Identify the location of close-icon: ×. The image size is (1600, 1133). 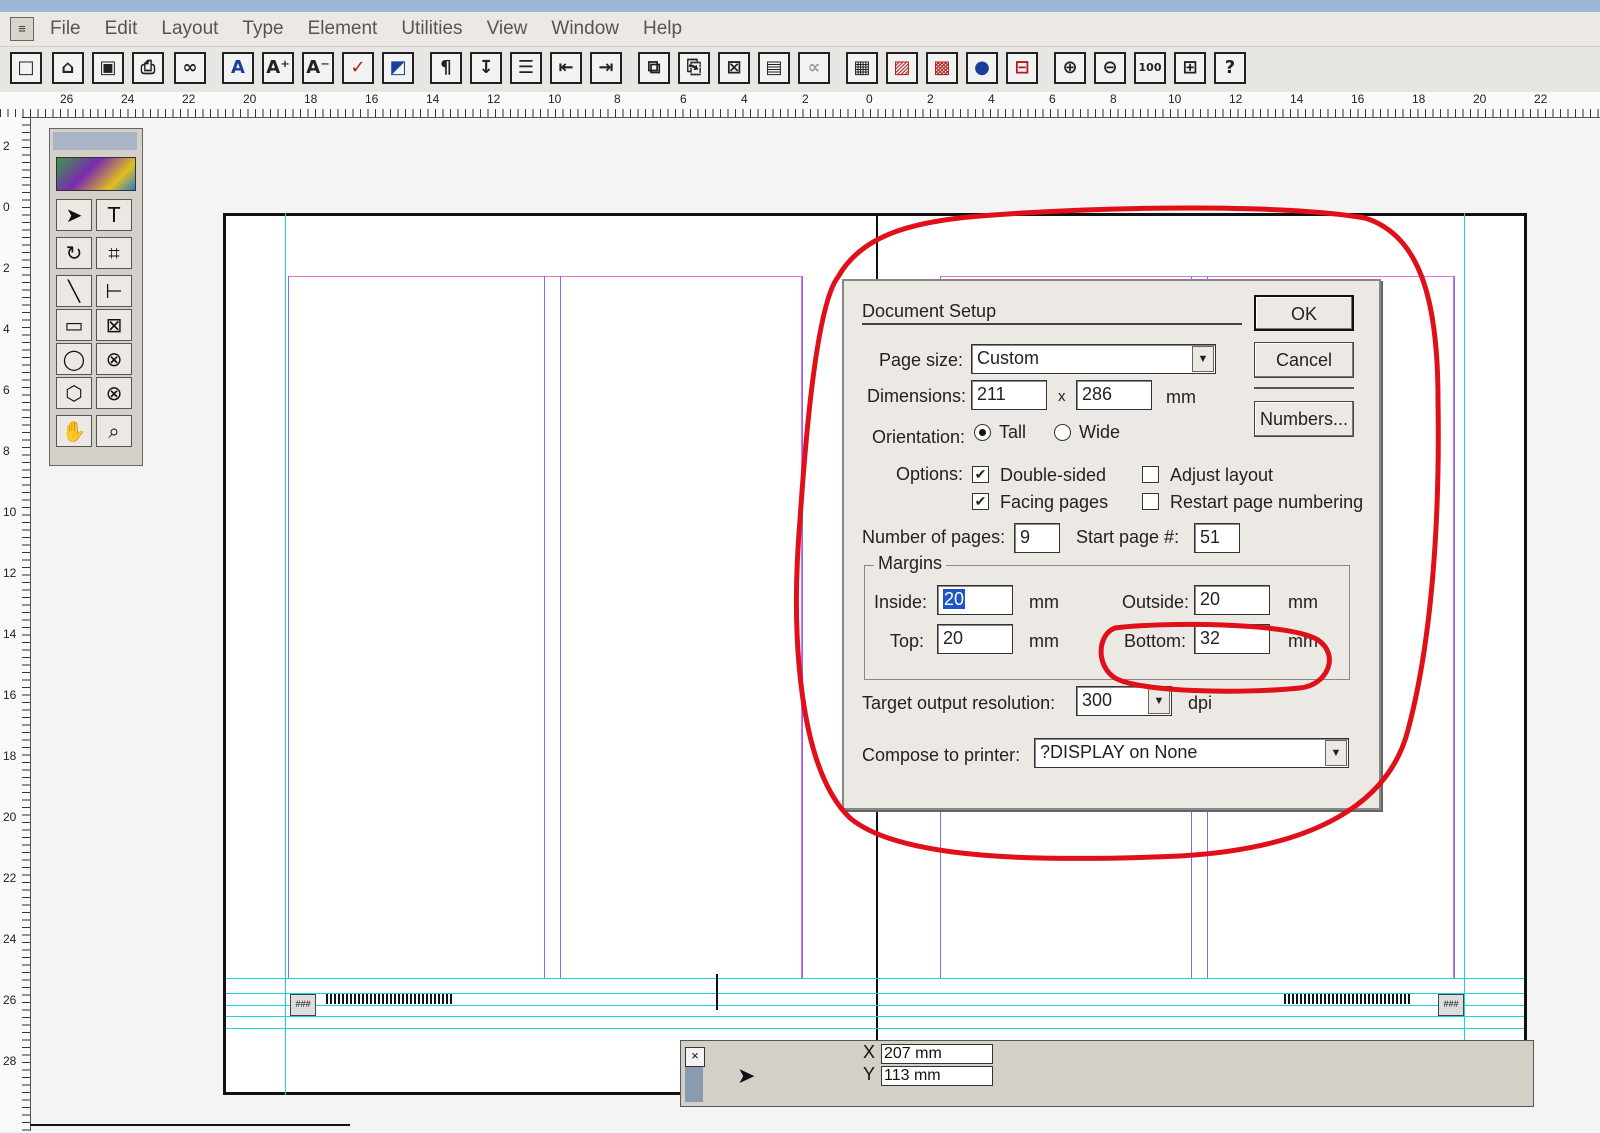
(695, 1057).